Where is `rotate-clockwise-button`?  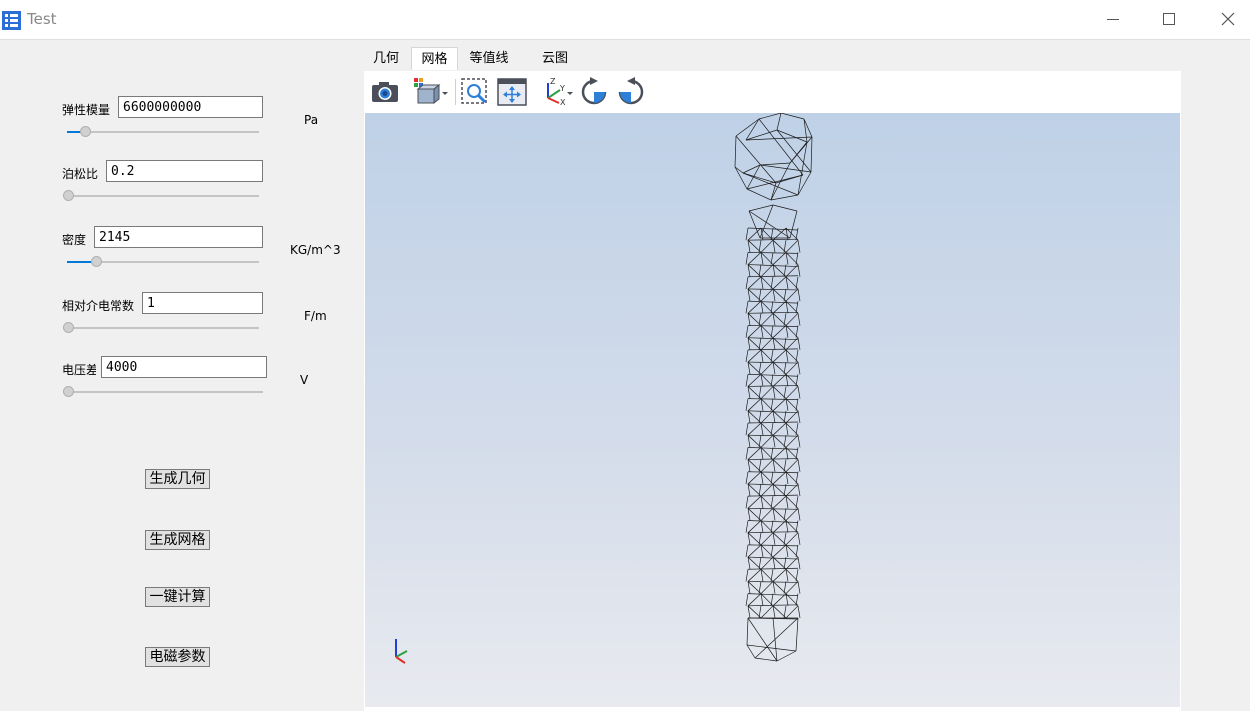
rotate-clockwise-button is located at coordinates (594, 92).